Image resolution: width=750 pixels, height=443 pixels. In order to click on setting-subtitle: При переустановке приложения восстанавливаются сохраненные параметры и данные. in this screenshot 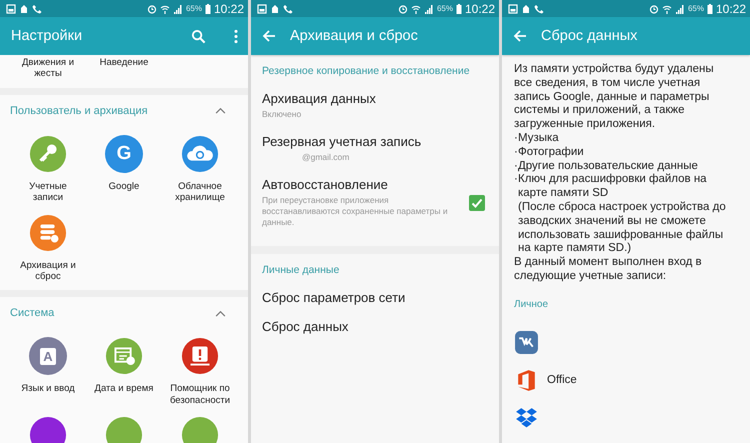, I will do `click(355, 211)`.